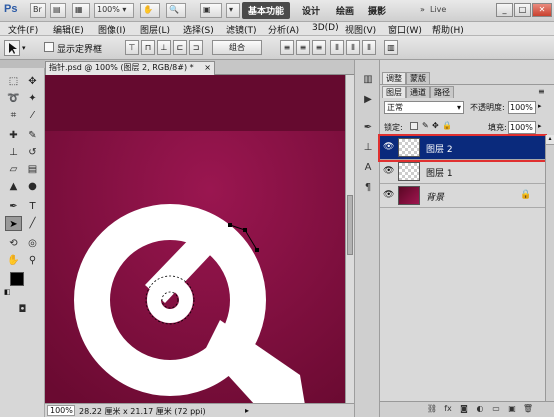 Image resolution: width=554 pixels, height=417 pixels. I want to click on view-extras-button: ▦, so click(81, 10).